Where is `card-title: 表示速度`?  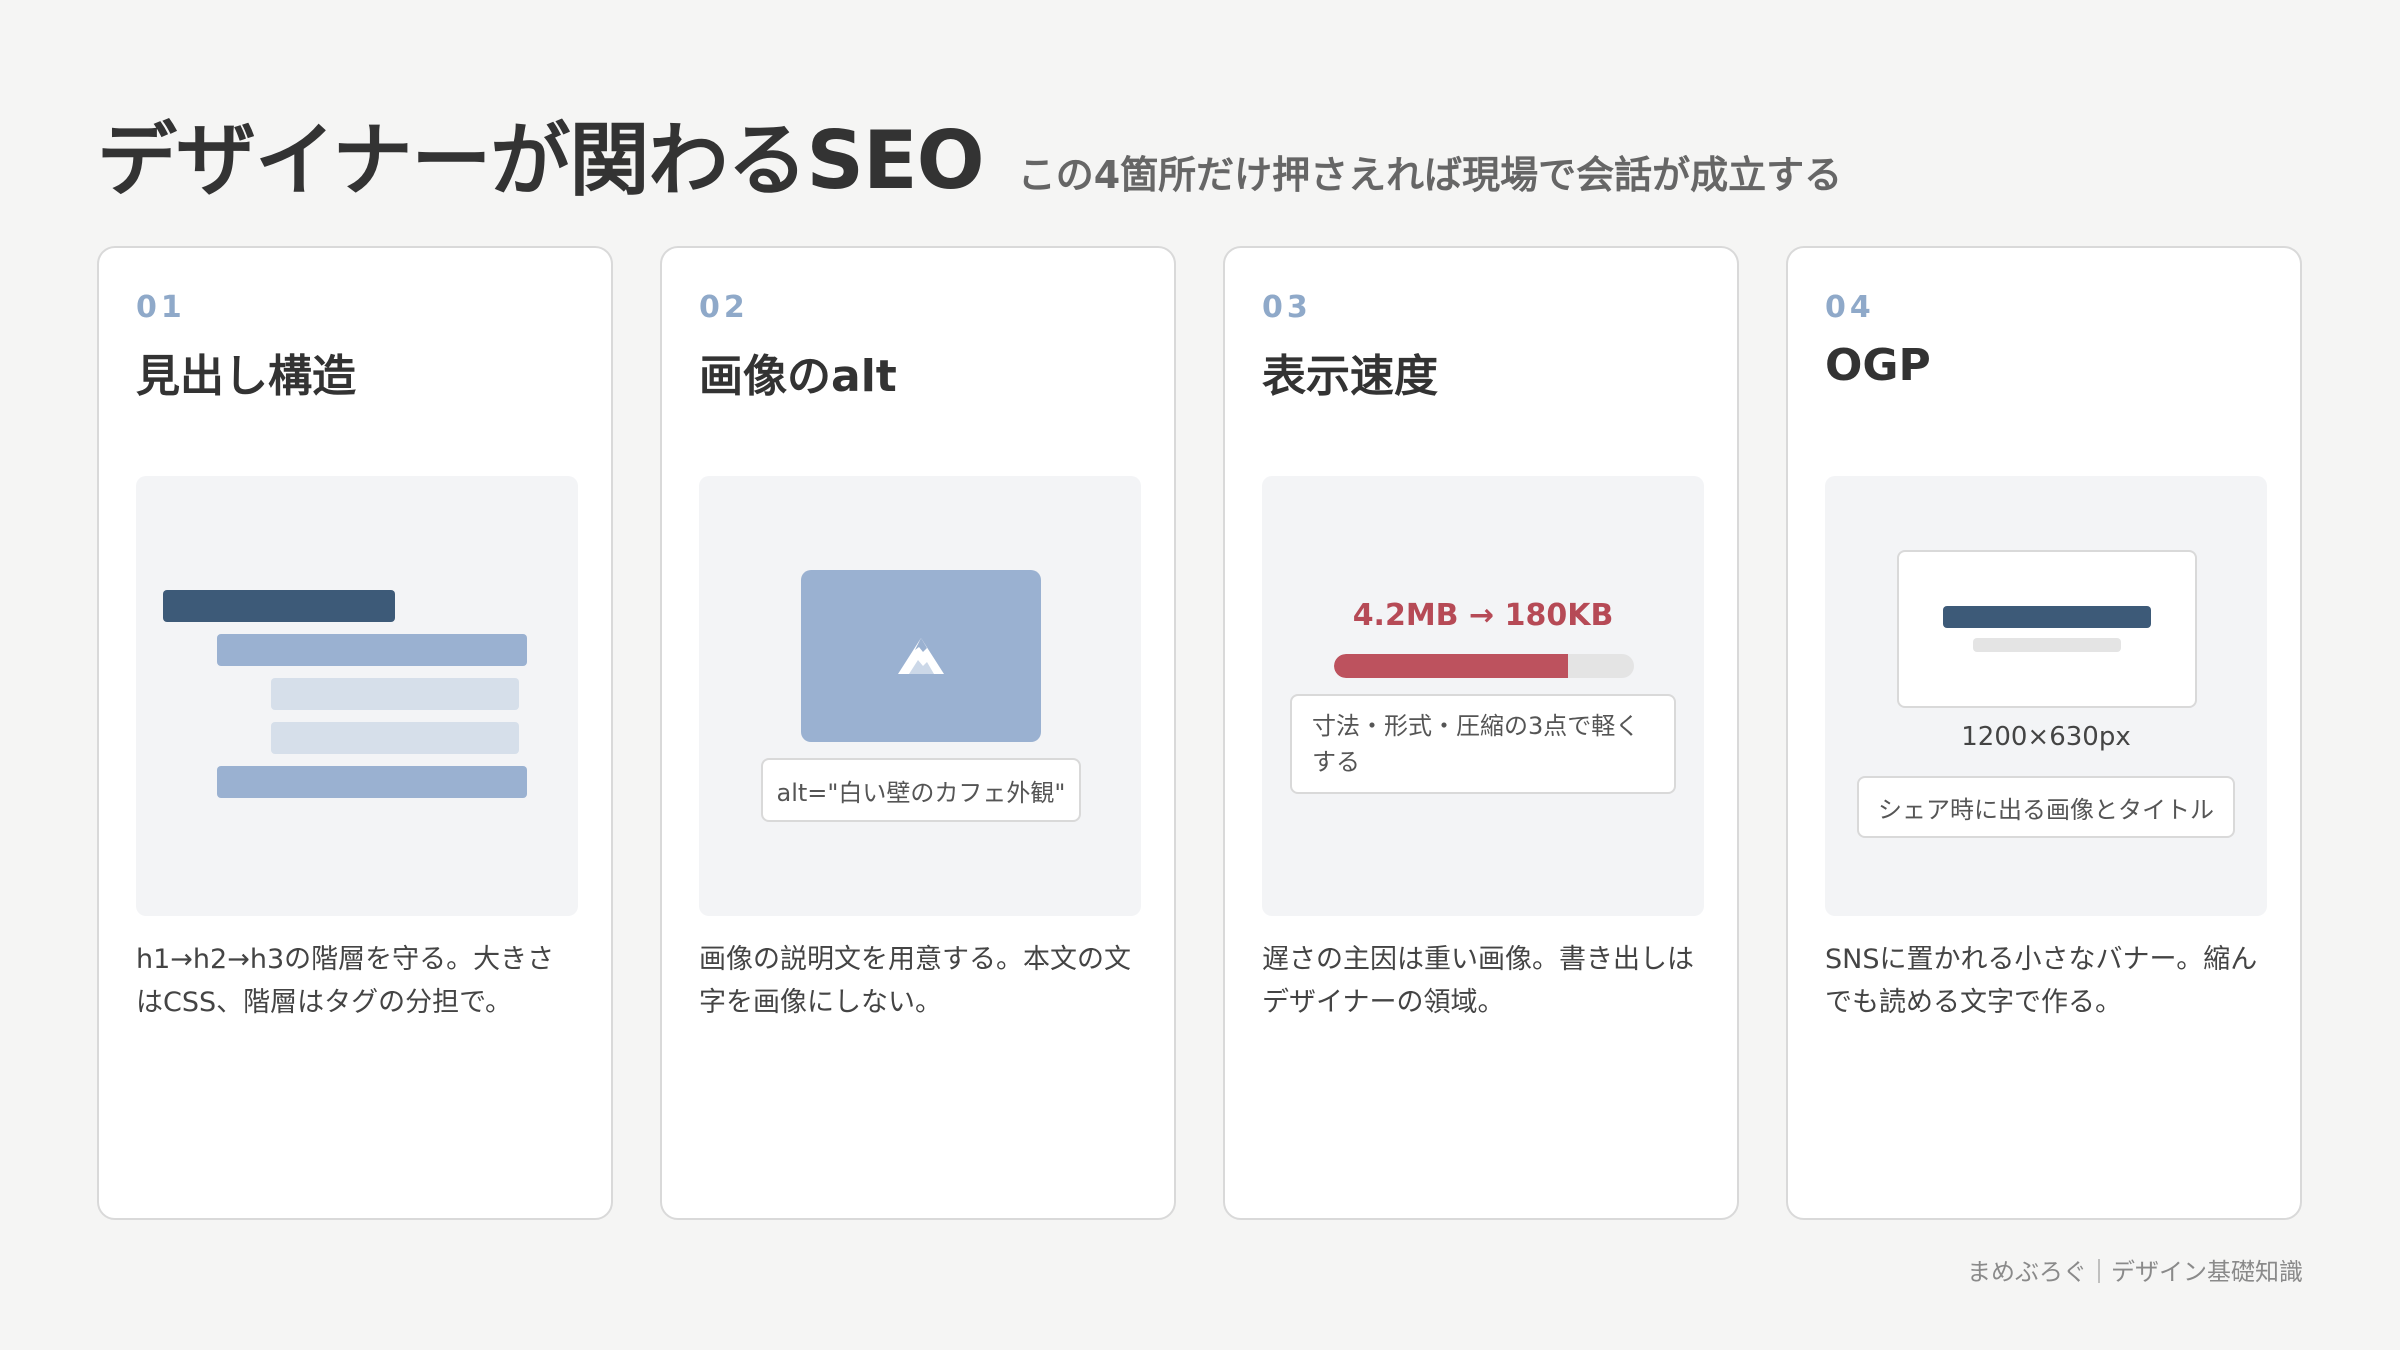
card-title: 表示速度 is located at coordinates (1350, 376).